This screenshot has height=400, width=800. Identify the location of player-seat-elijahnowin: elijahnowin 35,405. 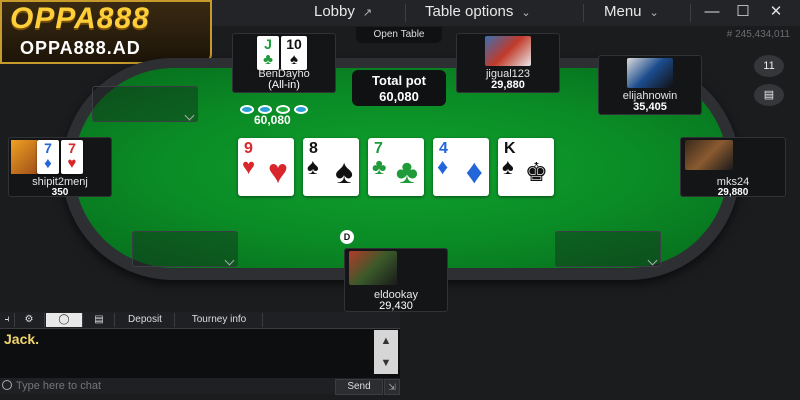
(650, 85).